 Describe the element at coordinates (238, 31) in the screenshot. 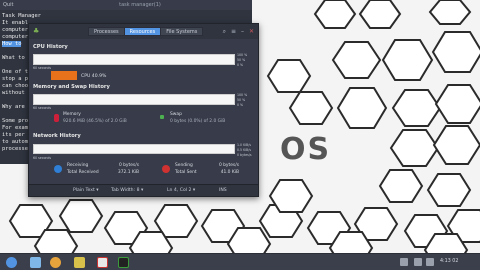

I see `window-controls: ⌕ ≡ – ✕` at that location.